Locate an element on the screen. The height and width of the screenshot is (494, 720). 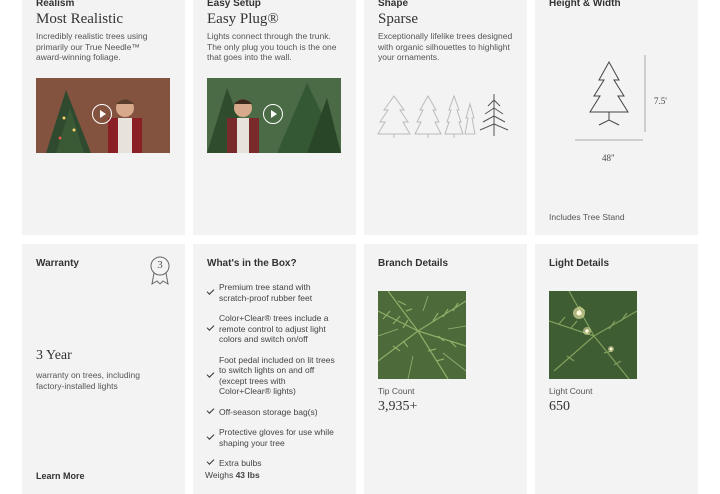
branch-photo is located at coordinates (422, 335).